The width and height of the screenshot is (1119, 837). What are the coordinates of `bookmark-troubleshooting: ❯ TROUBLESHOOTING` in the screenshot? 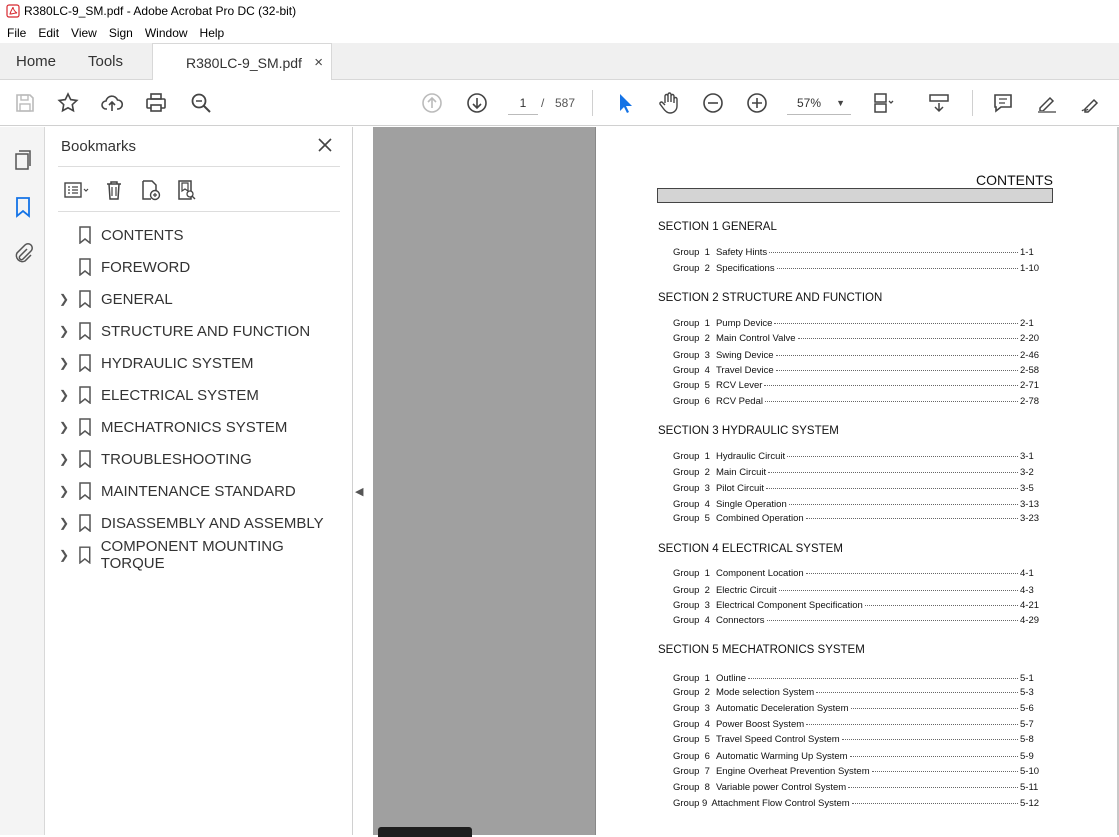 It's located at (196, 459).